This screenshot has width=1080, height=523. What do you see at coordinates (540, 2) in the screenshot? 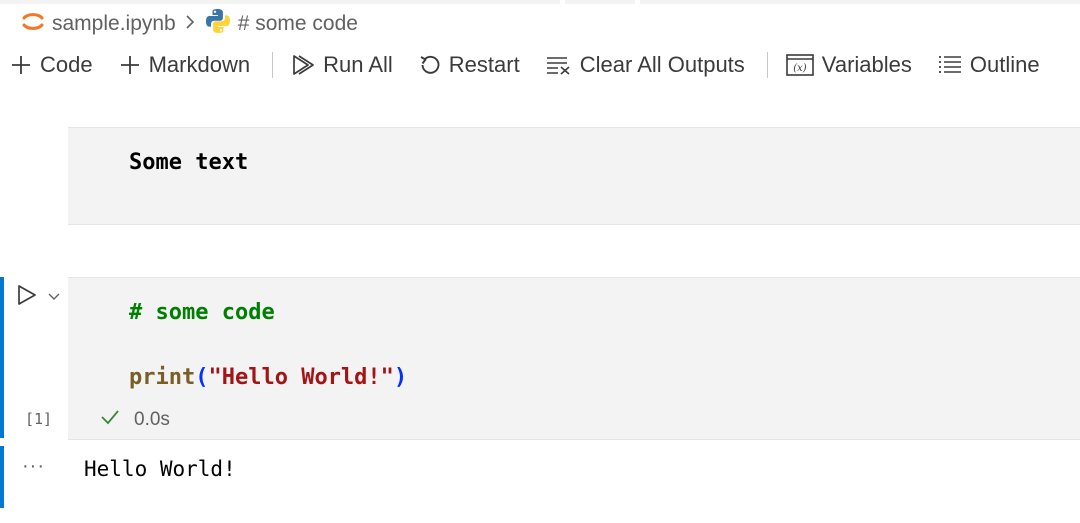
I see `tab-strip-edge` at bounding box center [540, 2].